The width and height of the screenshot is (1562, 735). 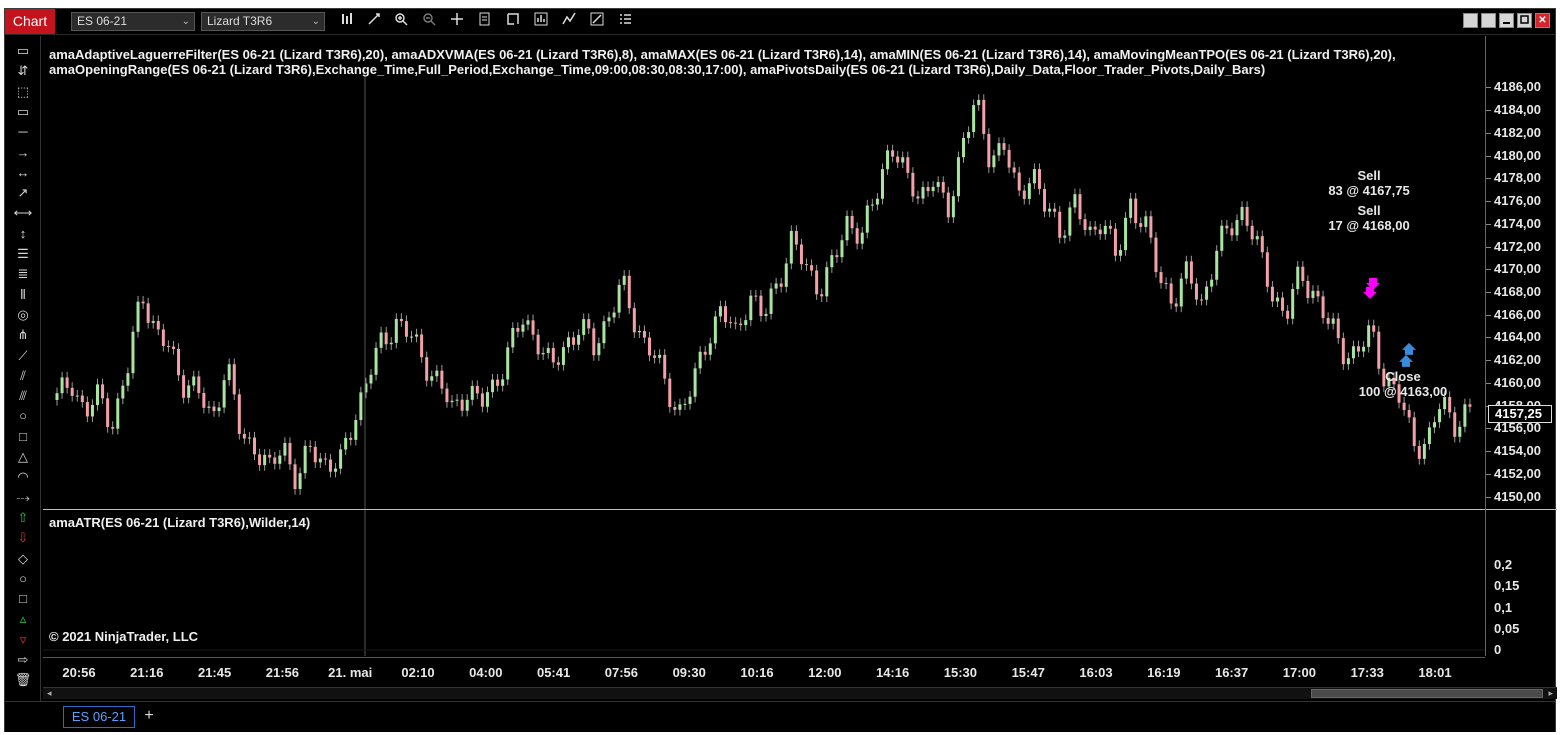 What do you see at coordinates (102, 21) in the screenshot?
I see `instrument-value: ES 06-21` at bounding box center [102, 21].